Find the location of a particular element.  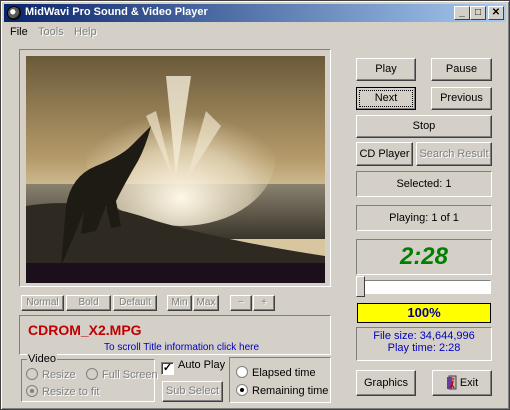

time-readout: 2:28 is located at coordinates (424, 256).